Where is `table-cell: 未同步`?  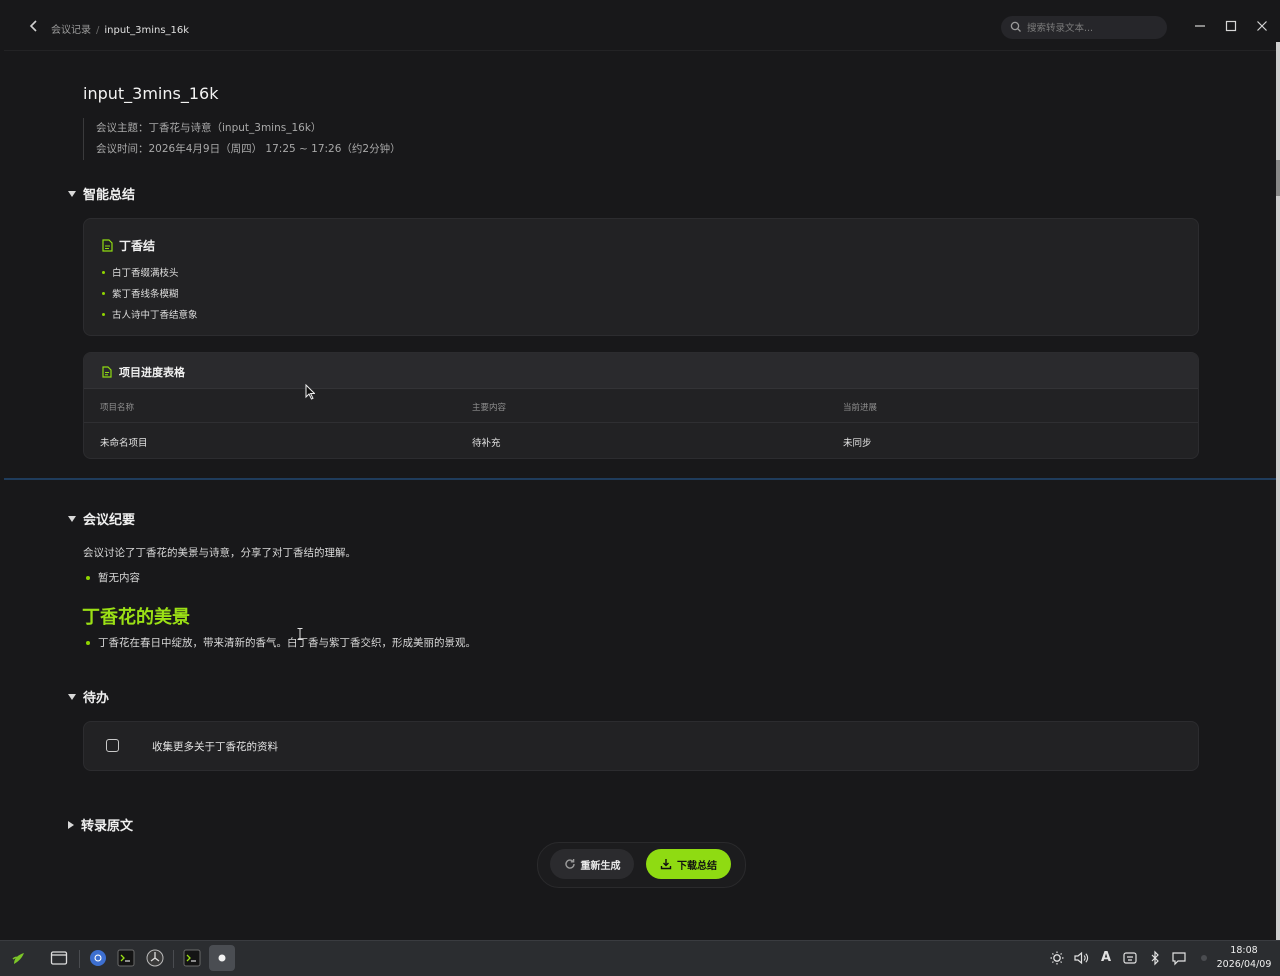 table-cell: 未同步 is located at coordinates (857, 443).